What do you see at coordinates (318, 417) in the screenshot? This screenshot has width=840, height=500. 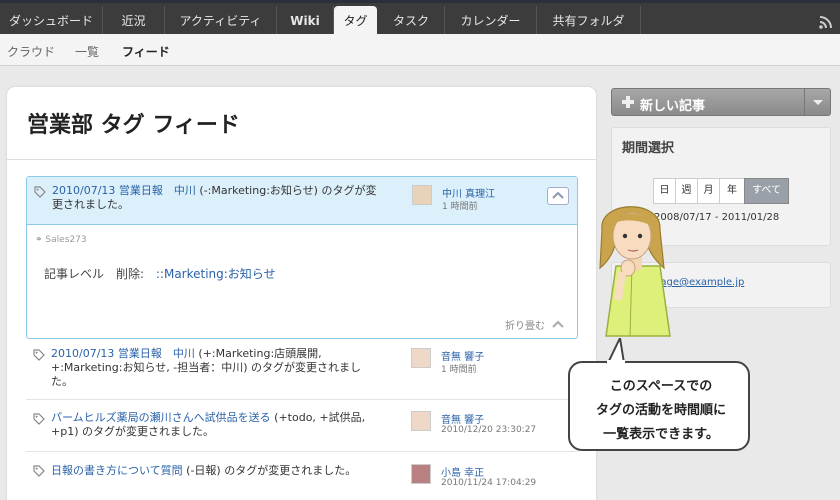 I see `entry-tag-change: (+todo, +試供品,` at bounding box center [318, 417].